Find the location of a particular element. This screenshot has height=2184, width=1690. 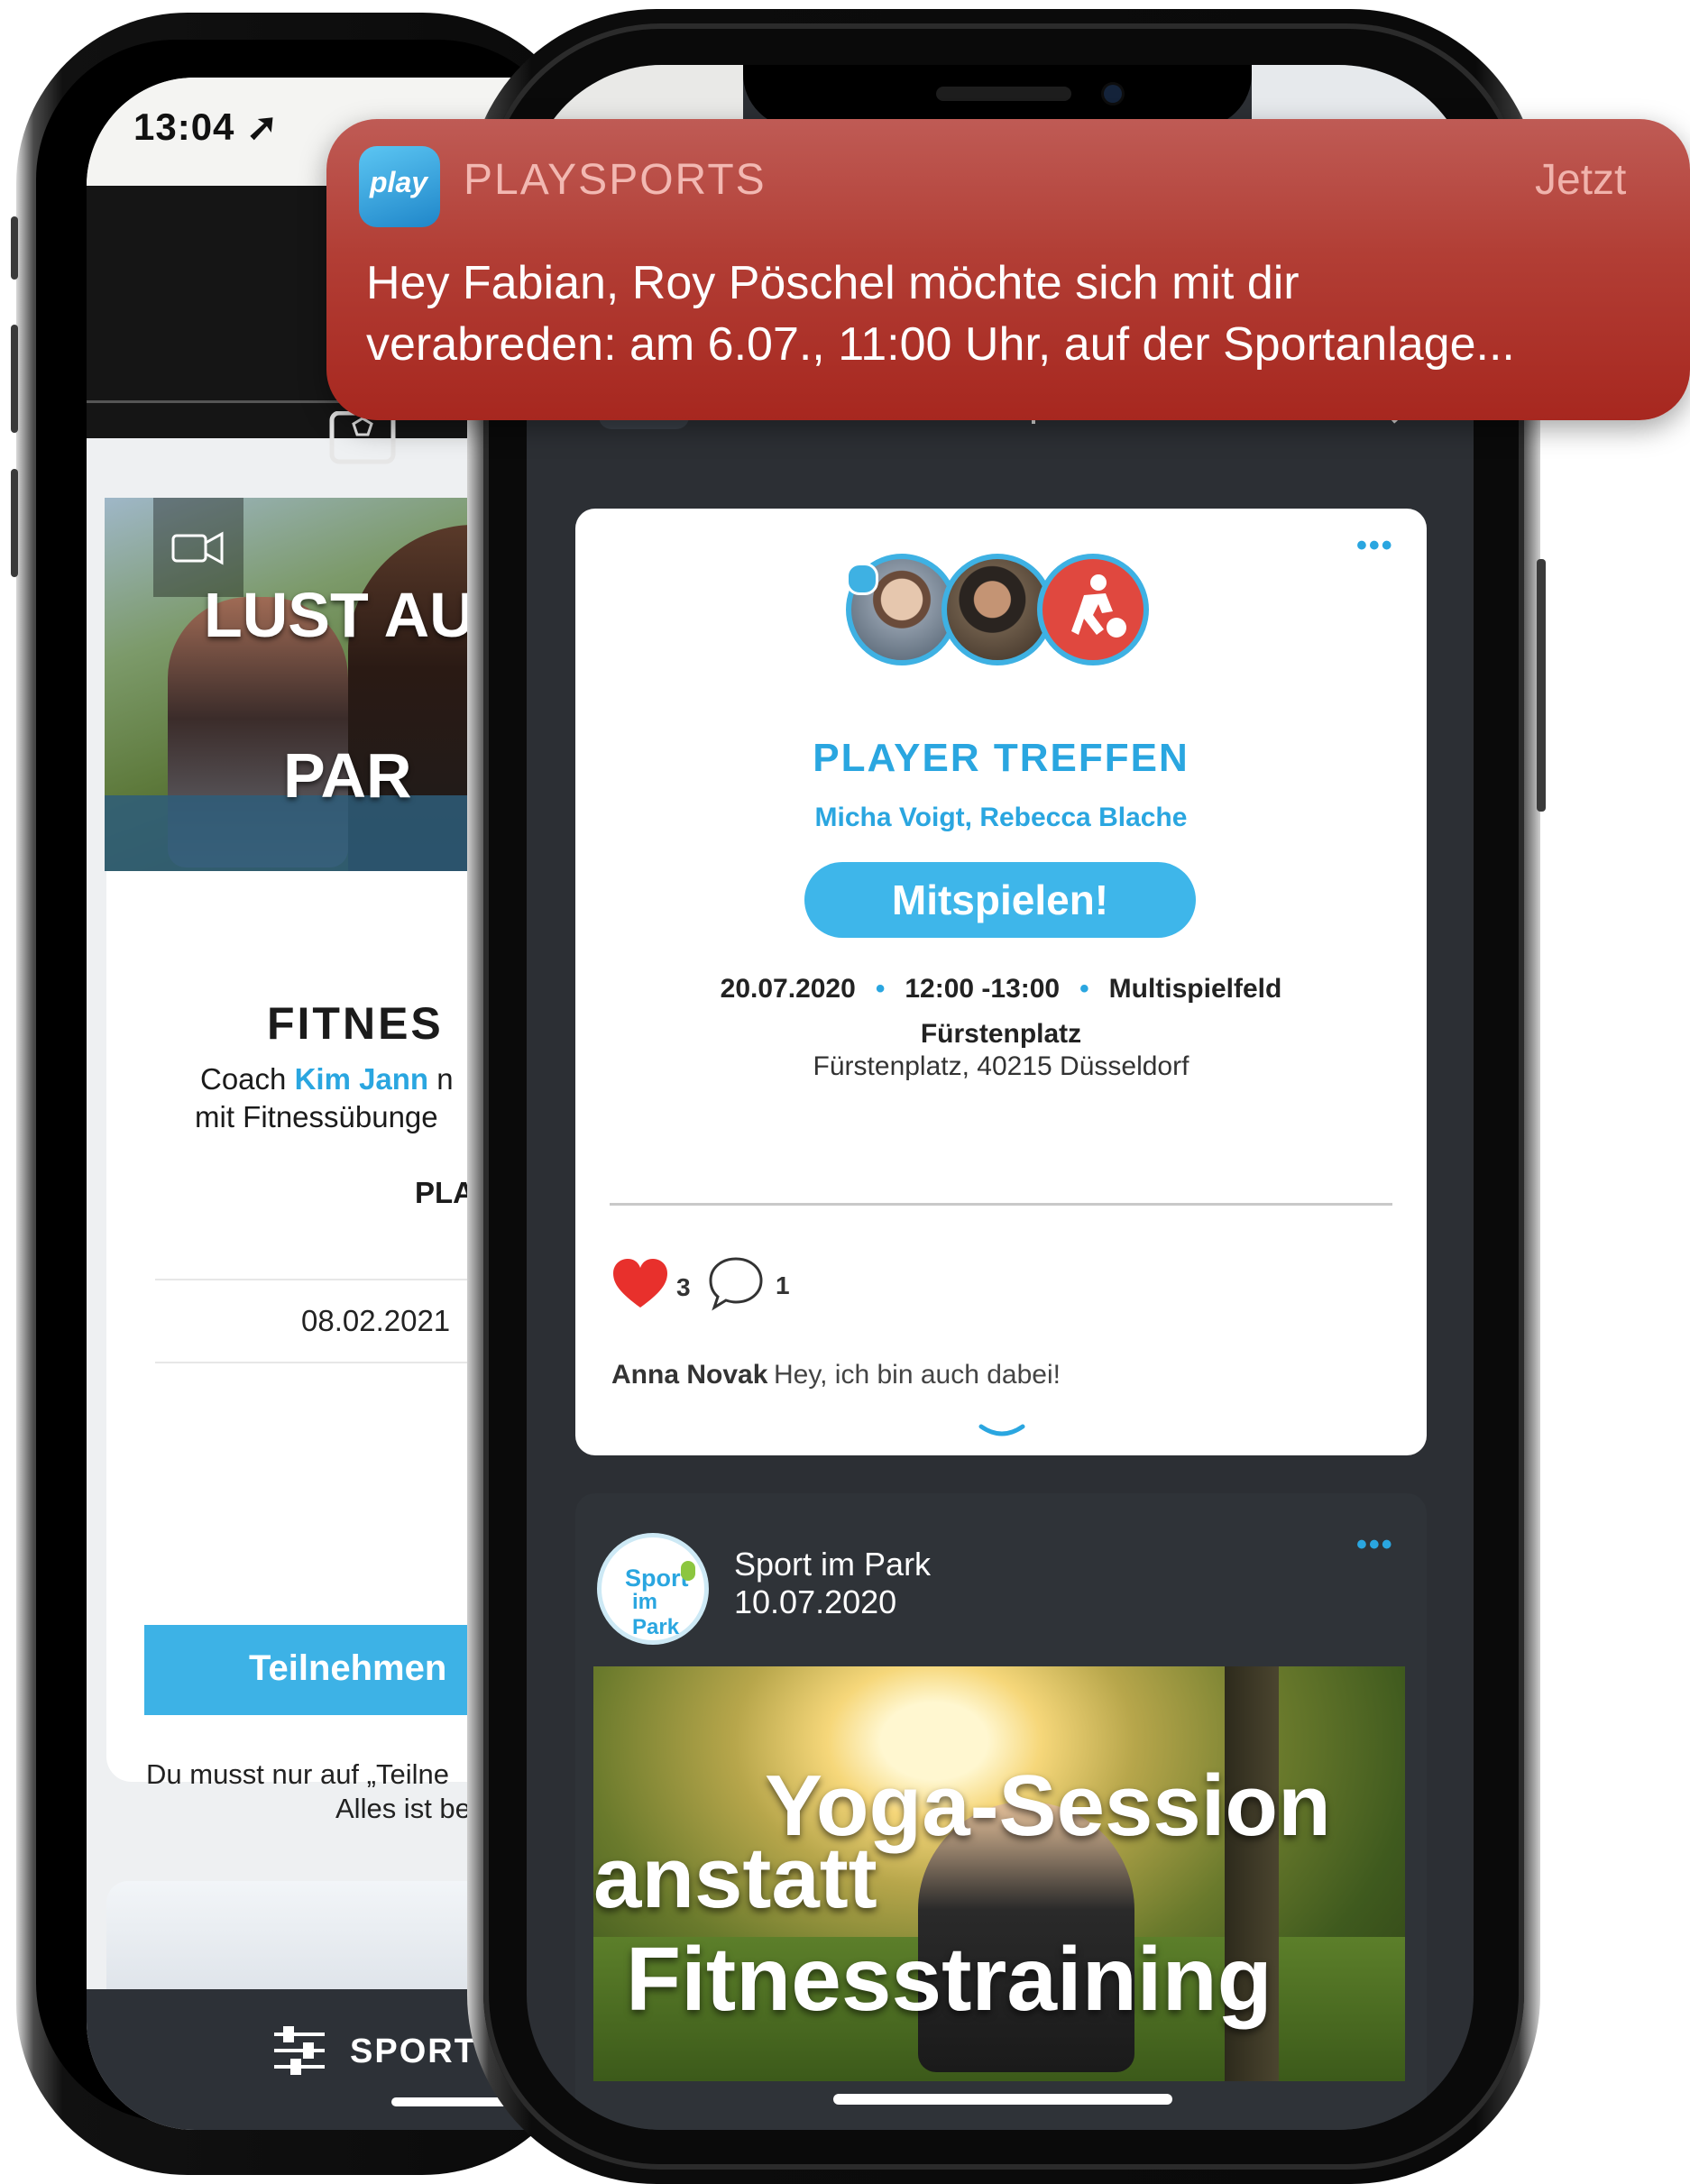

comment-bubble-icon is located at coordinates (736, 1283).